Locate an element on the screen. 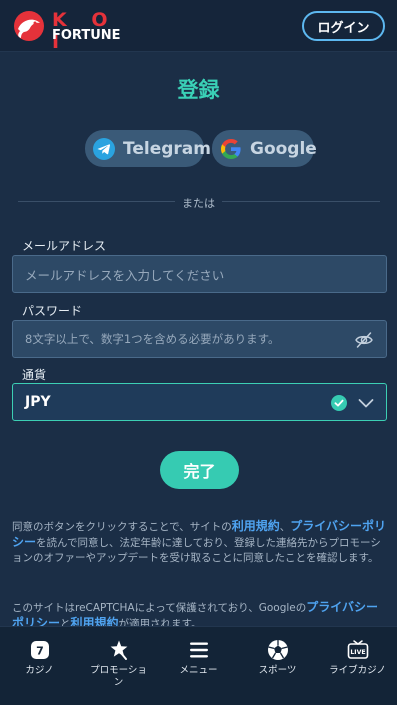  recaptcha-text-part3: が適用されます。 is located at coordinates (160, 622).